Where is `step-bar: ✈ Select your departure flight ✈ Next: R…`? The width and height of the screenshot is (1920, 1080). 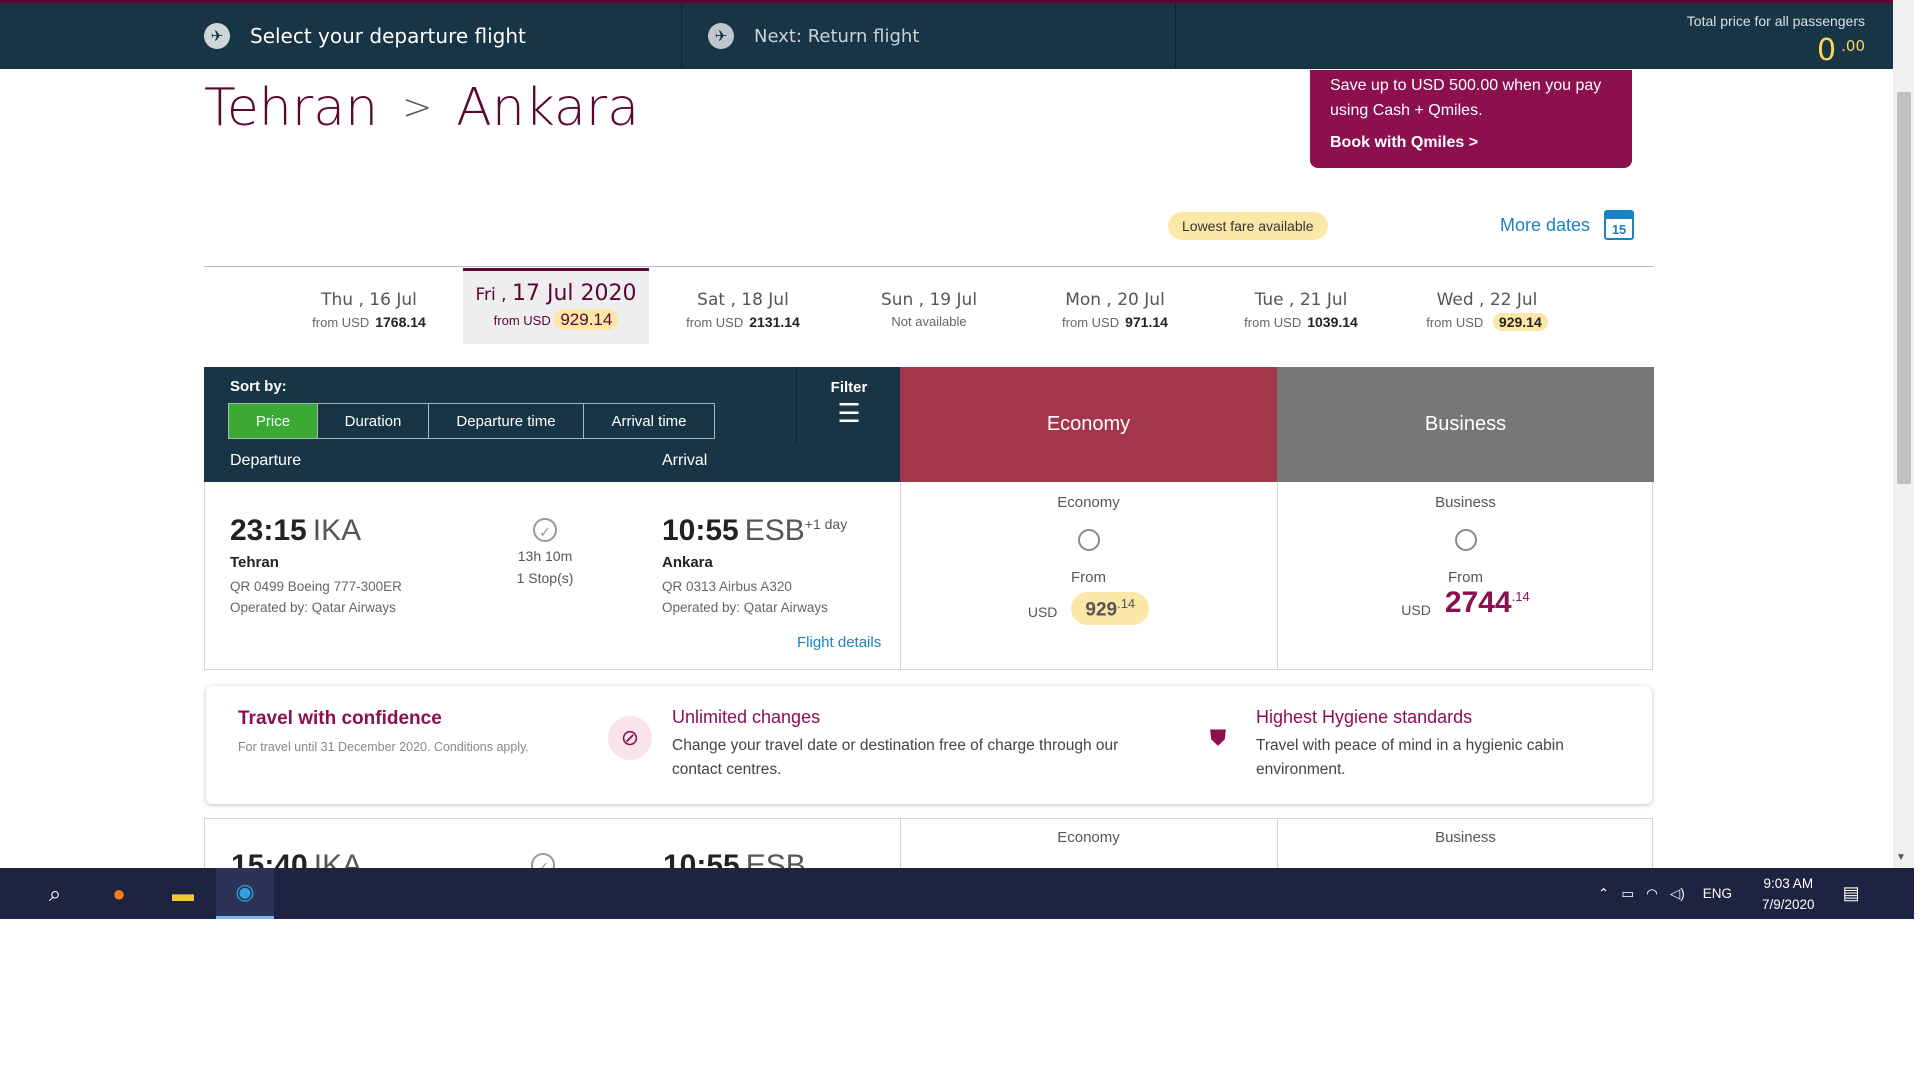 step-bar: ✈ Select your departure flight ✈ Next: R… is located at coordinates (946, 34).